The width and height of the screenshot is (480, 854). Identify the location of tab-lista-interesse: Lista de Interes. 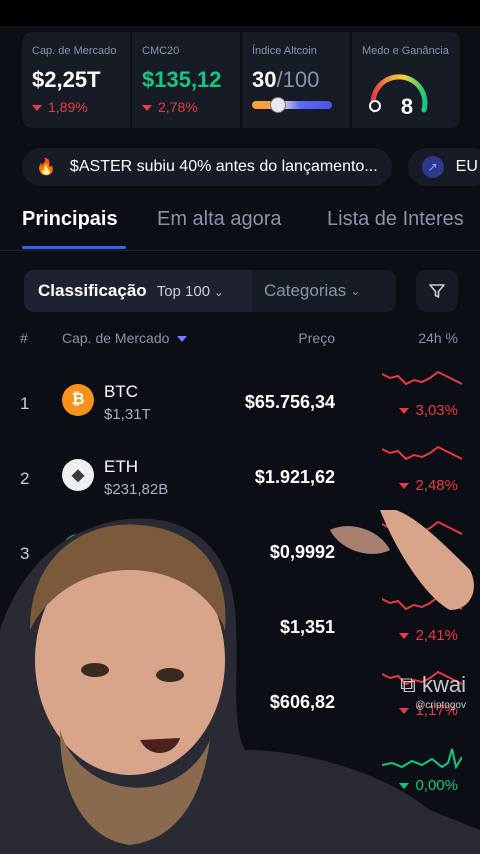
(395, 219).